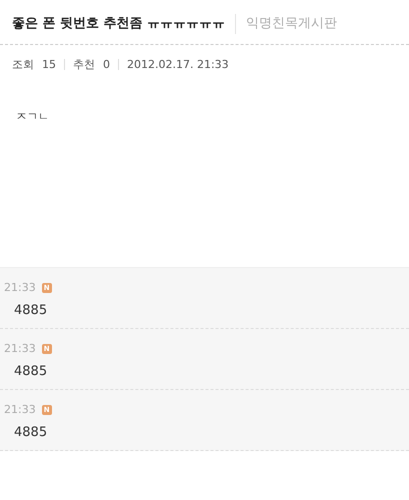 This screenshot has height=500, width=409. Describe the element at coordinates (286, 24) in the screenshot. I see `board-link: 익명친목게시판` at that location.